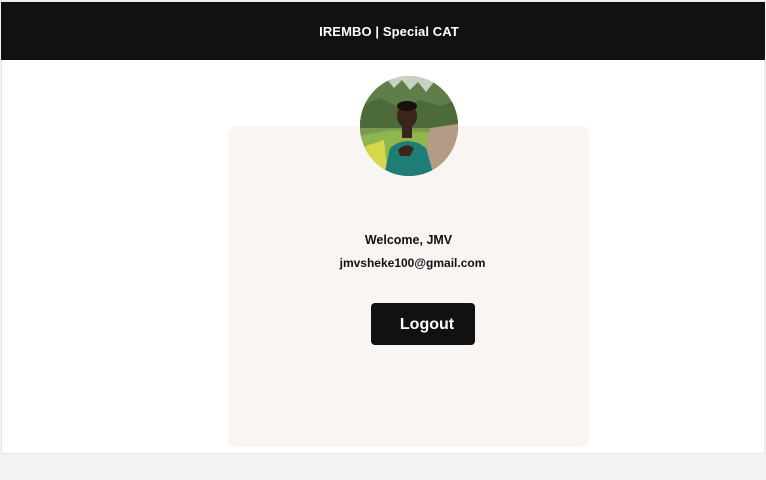 This screenshot has width=766, height=480. What do you see at coordinates (423, 324) in the screenshot?
I see `logout-button: Logout` at bounding box center [423, 324].